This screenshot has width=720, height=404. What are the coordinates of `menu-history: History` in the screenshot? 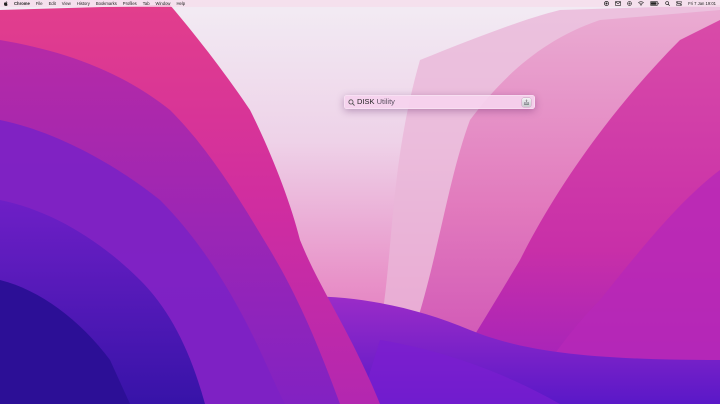 It's located at (83, 3).